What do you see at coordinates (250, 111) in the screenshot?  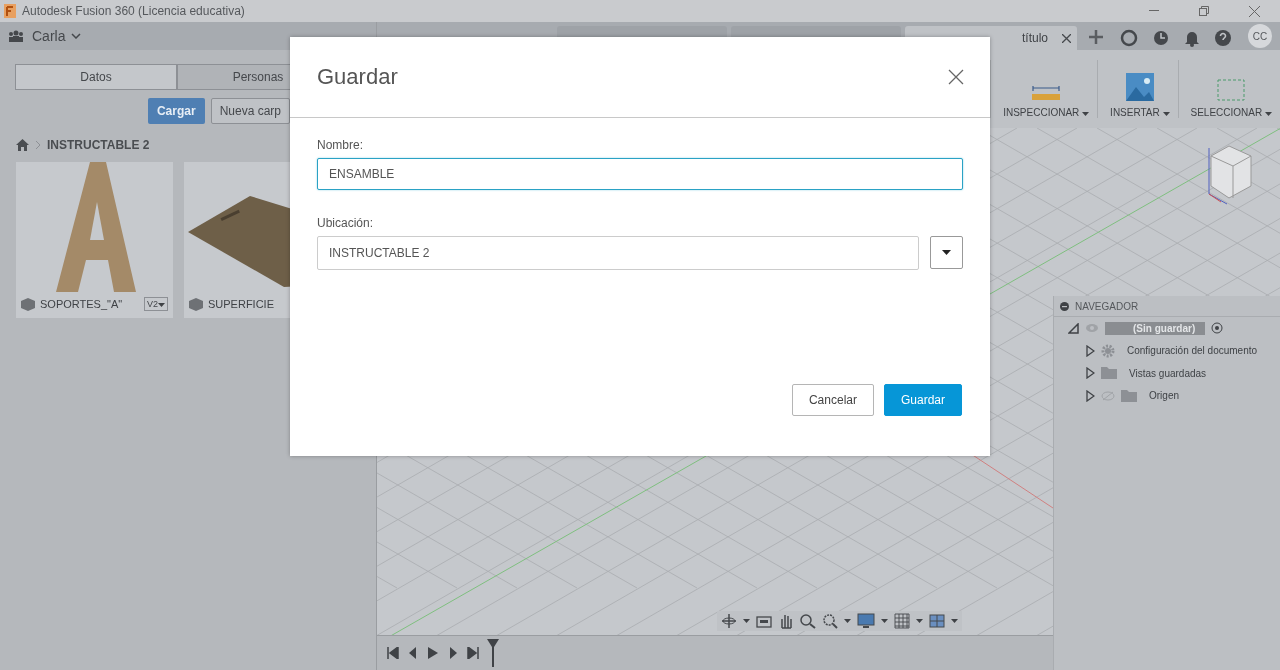 I see `new-folder-button: Nueva carp` at bounding box center [250, 111].